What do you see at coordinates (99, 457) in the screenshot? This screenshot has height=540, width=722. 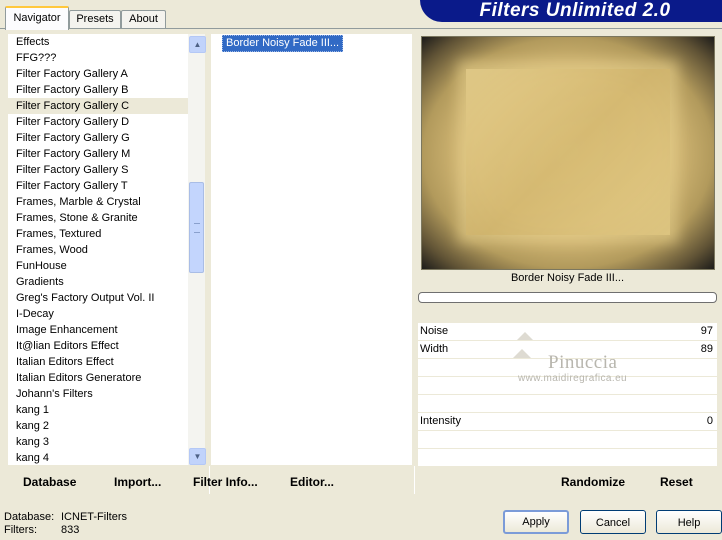 I see `category-item: kang 4` at bounding box center [99, 457].